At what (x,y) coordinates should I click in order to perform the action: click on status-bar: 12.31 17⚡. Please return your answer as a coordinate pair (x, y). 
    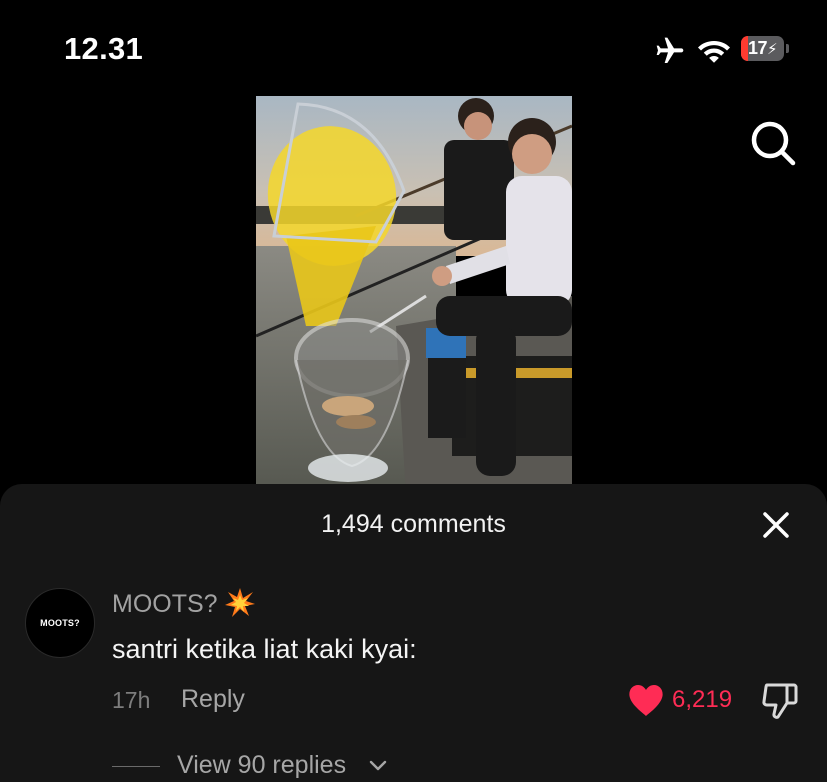
    Looking at the image, I should click on (413, 50).